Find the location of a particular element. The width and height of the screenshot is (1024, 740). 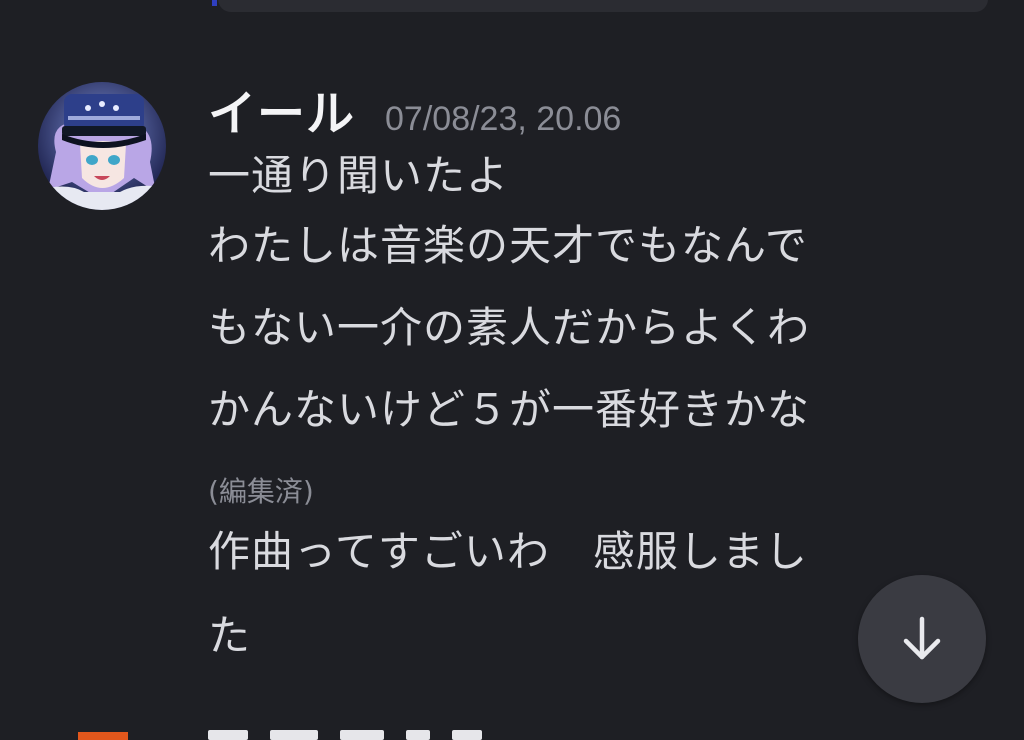

message-header: イール 07/08/23, 20.06 is located at coordinates (414, 109).